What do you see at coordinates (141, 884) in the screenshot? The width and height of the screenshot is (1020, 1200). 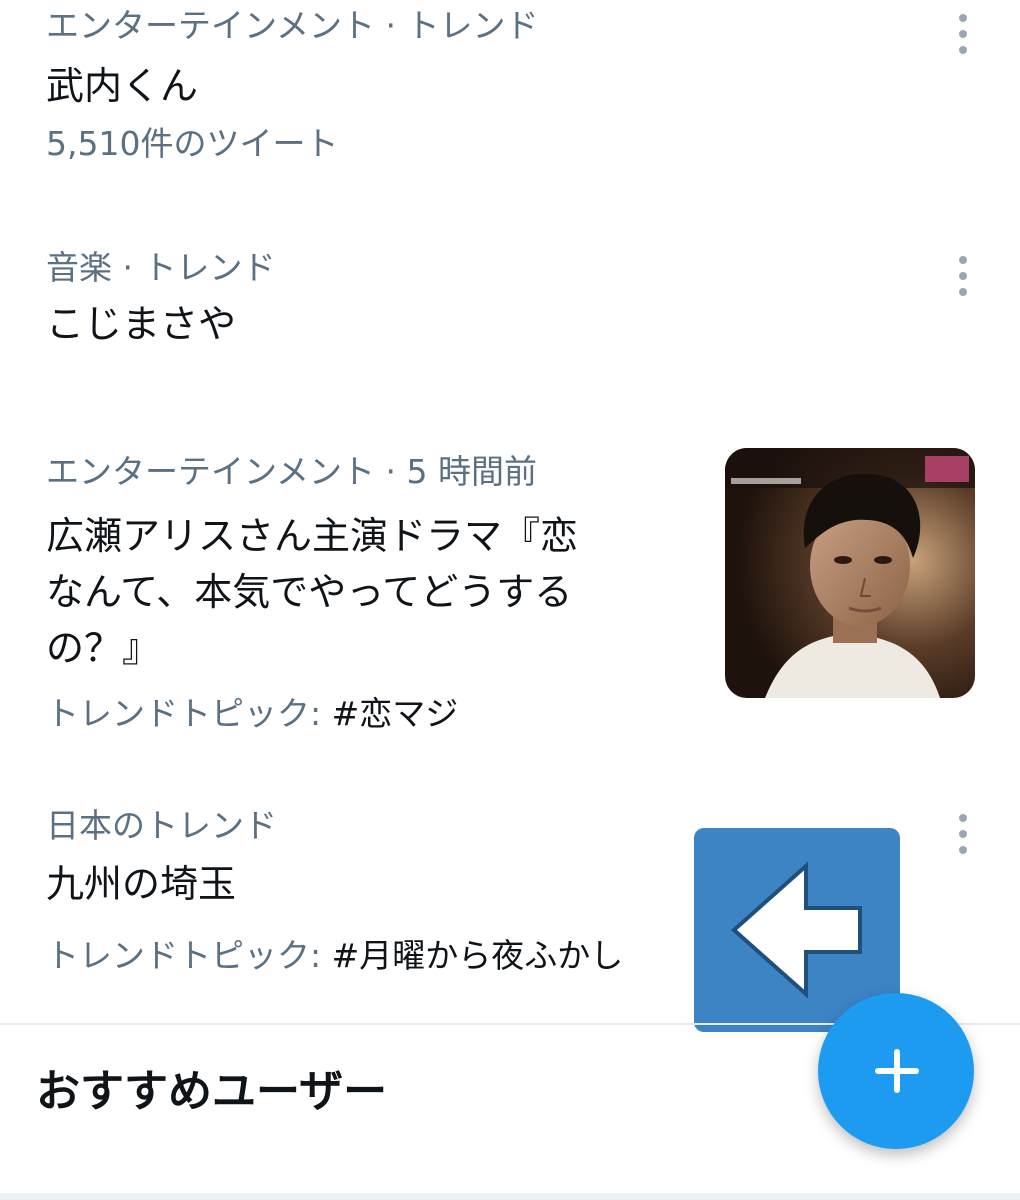 I see `trend-title: 九州の埼玉` at bounding box center [141, 884].